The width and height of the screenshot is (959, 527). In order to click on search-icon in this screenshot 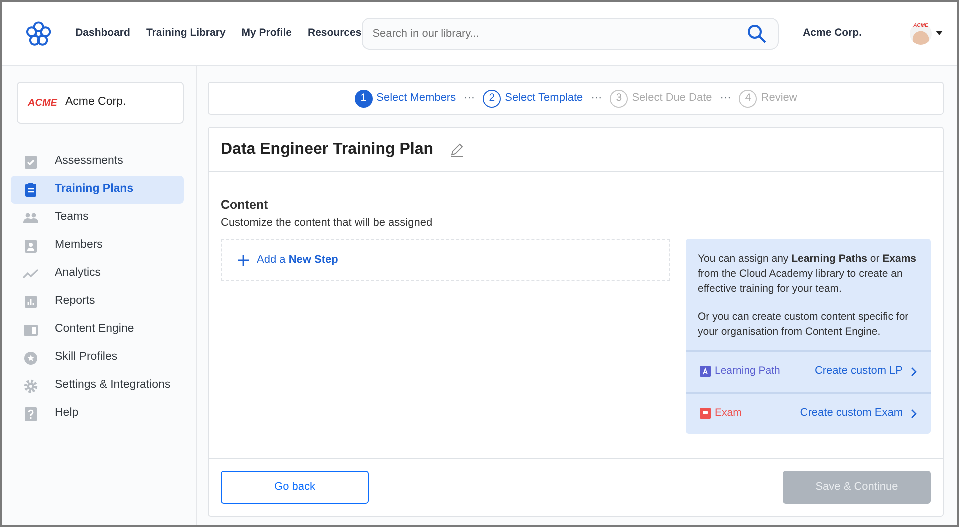, I will do `click(757, 34)`.